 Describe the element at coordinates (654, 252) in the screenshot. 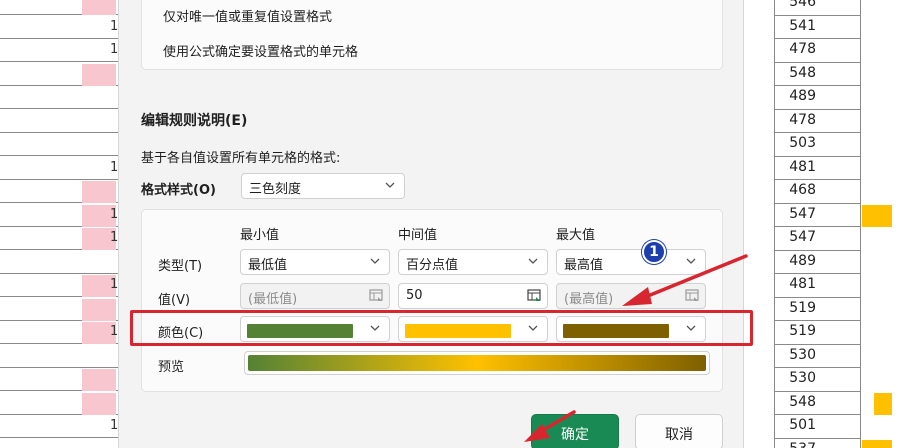

I see `step-number-badge: 1` at that location.